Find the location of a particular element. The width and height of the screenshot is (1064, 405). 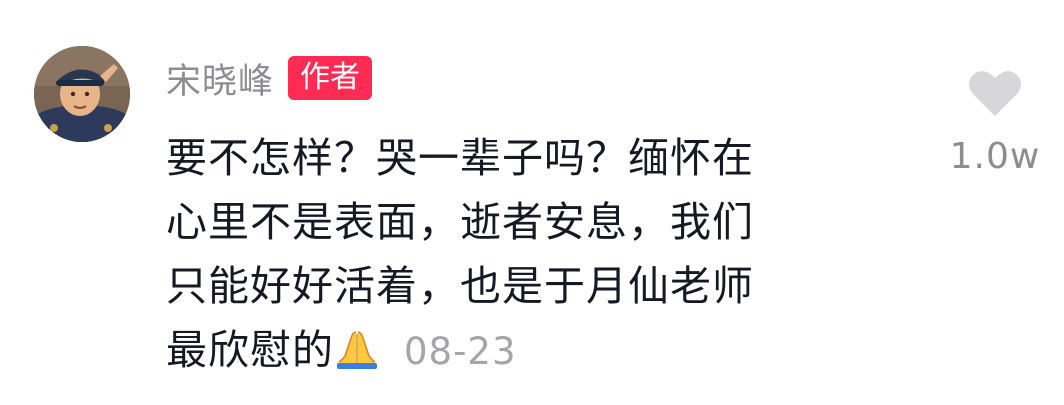

avatar is located at coordinates (82, 94).